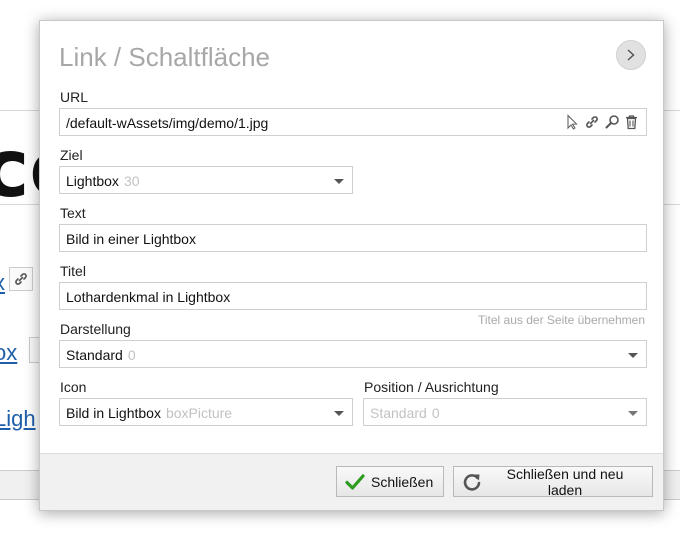 The height and width of the screenshot is (540, 680). Describe the element at coordinates (611, 122) in the screenshot. I see `search-icon` at that location.